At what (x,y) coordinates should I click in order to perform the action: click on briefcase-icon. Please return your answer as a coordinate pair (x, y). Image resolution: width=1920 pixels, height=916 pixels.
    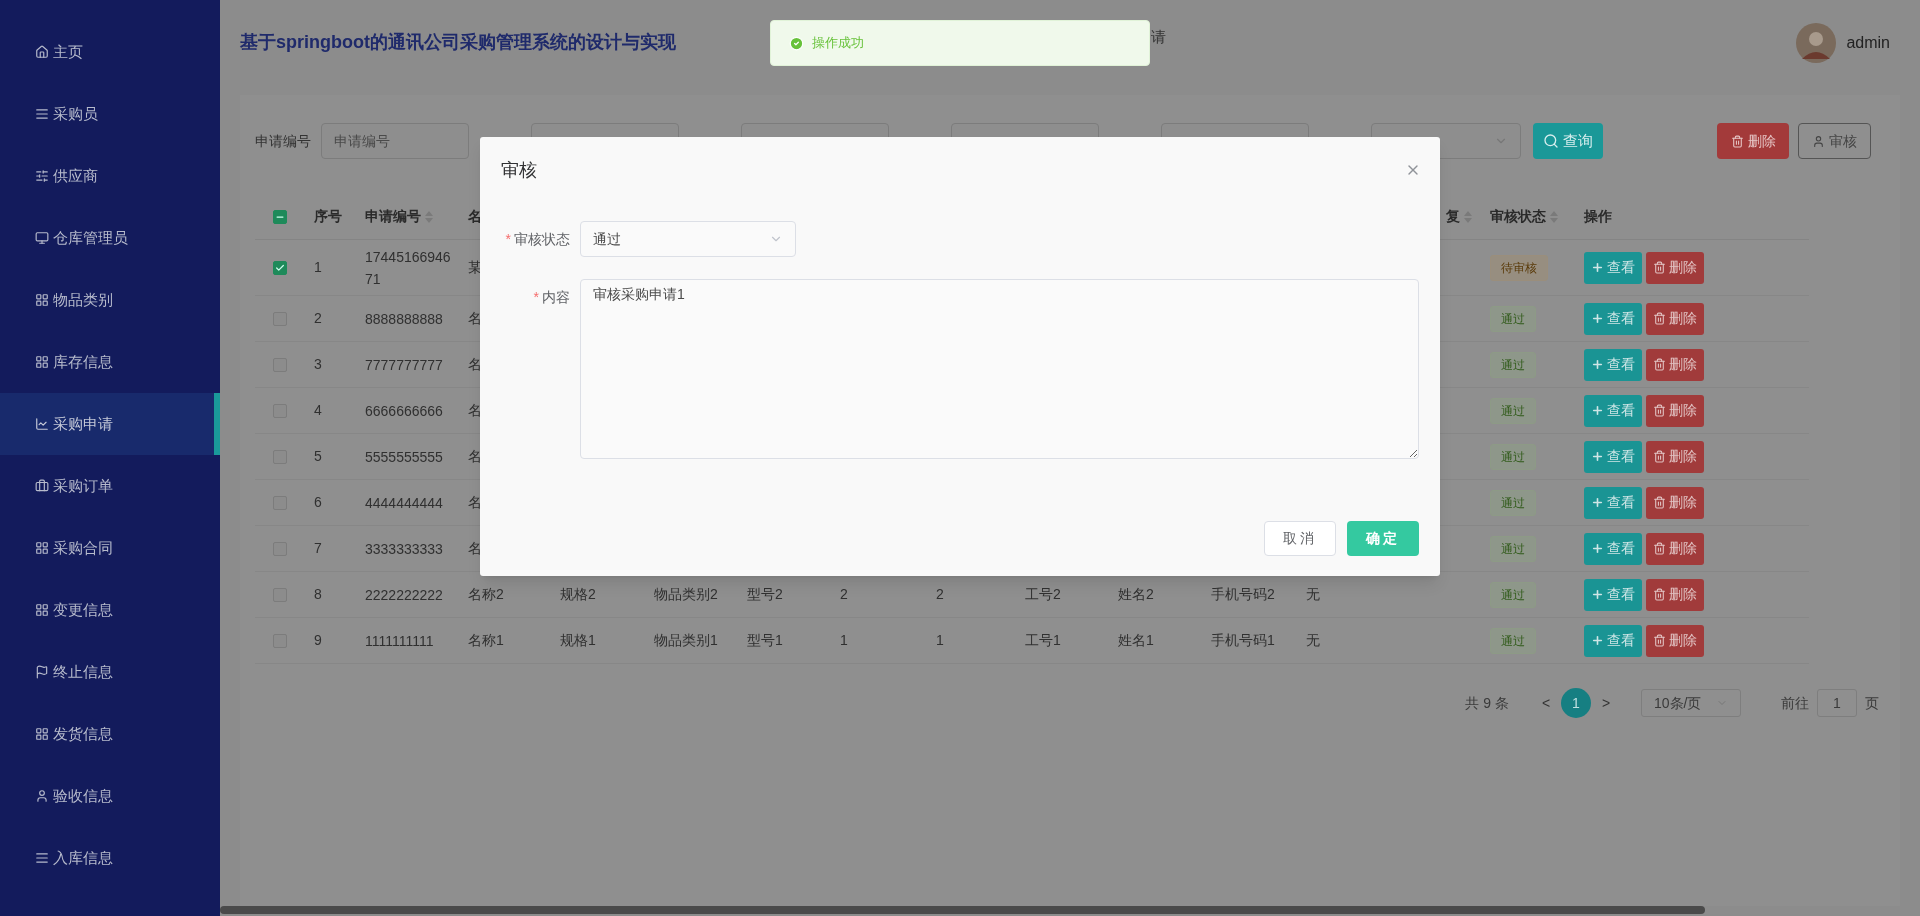
    Looking at the image, I should click on (42, 486).